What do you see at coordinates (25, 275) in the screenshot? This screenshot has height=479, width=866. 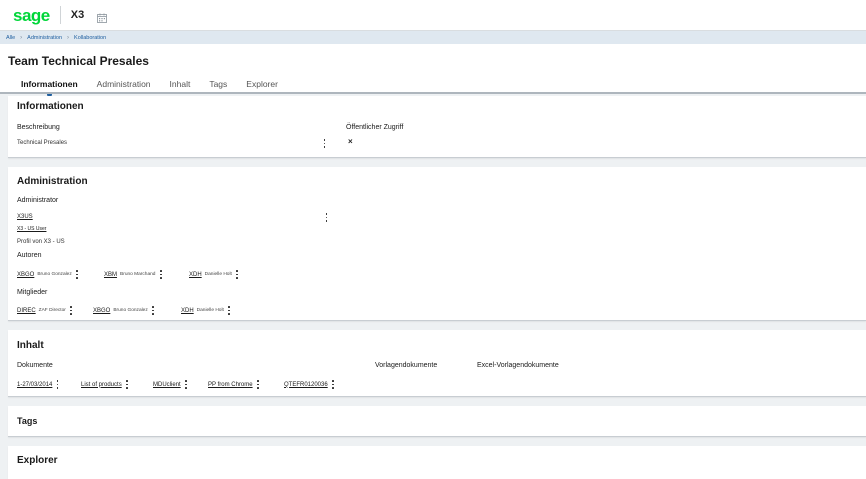 I see `author-code-link: XBGO` at bounding box center [25, 275].